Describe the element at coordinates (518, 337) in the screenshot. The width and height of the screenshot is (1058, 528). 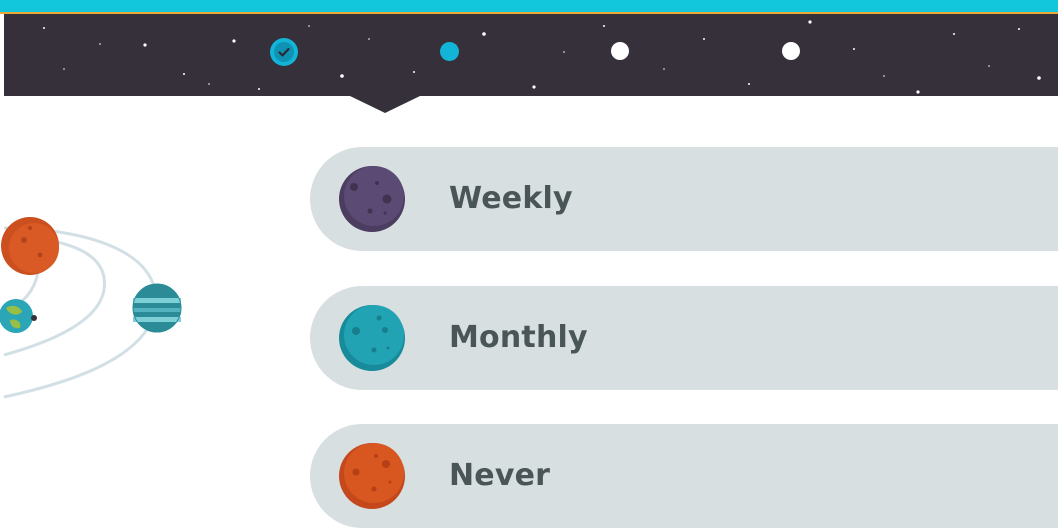
I see `option-label: Monthly` at that location.